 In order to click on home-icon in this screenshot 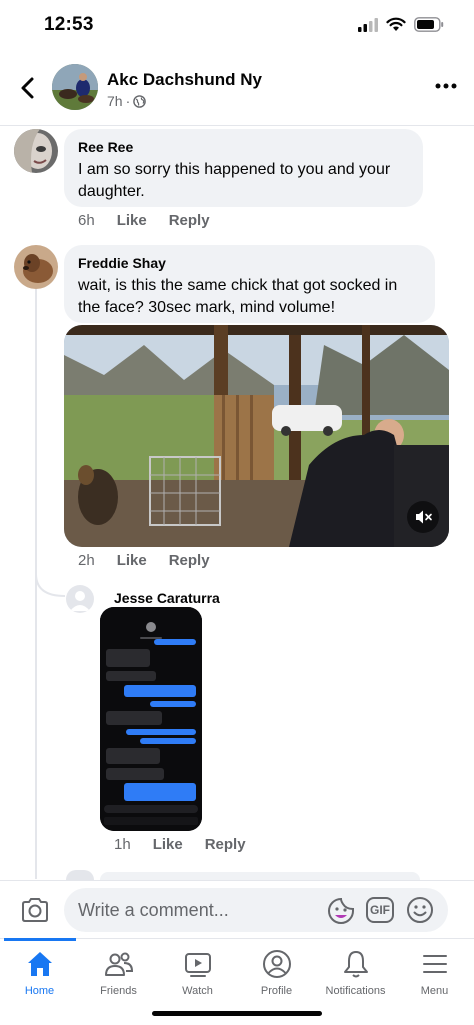, I will do `click(39, 964)`.